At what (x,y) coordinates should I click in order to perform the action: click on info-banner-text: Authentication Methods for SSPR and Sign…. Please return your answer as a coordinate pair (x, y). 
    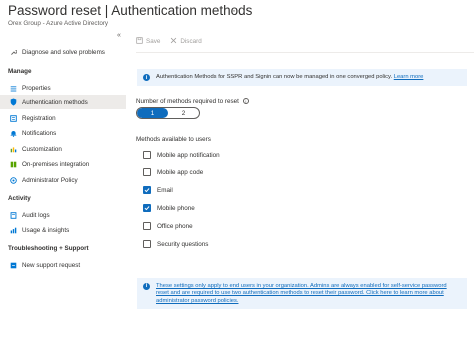
    Looking at the image, I should click on (274, 77).